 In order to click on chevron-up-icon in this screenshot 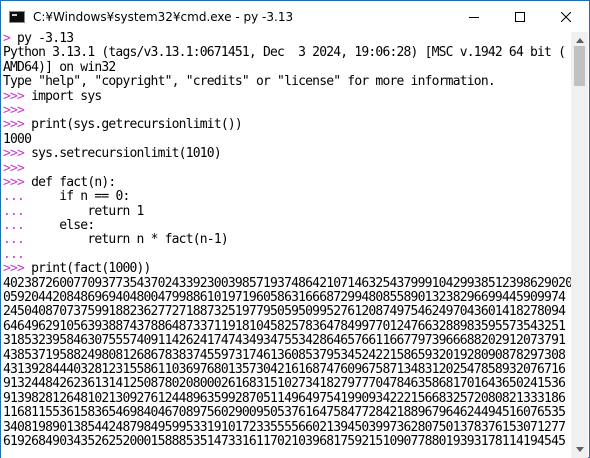, I will do `click(579, 40)`.